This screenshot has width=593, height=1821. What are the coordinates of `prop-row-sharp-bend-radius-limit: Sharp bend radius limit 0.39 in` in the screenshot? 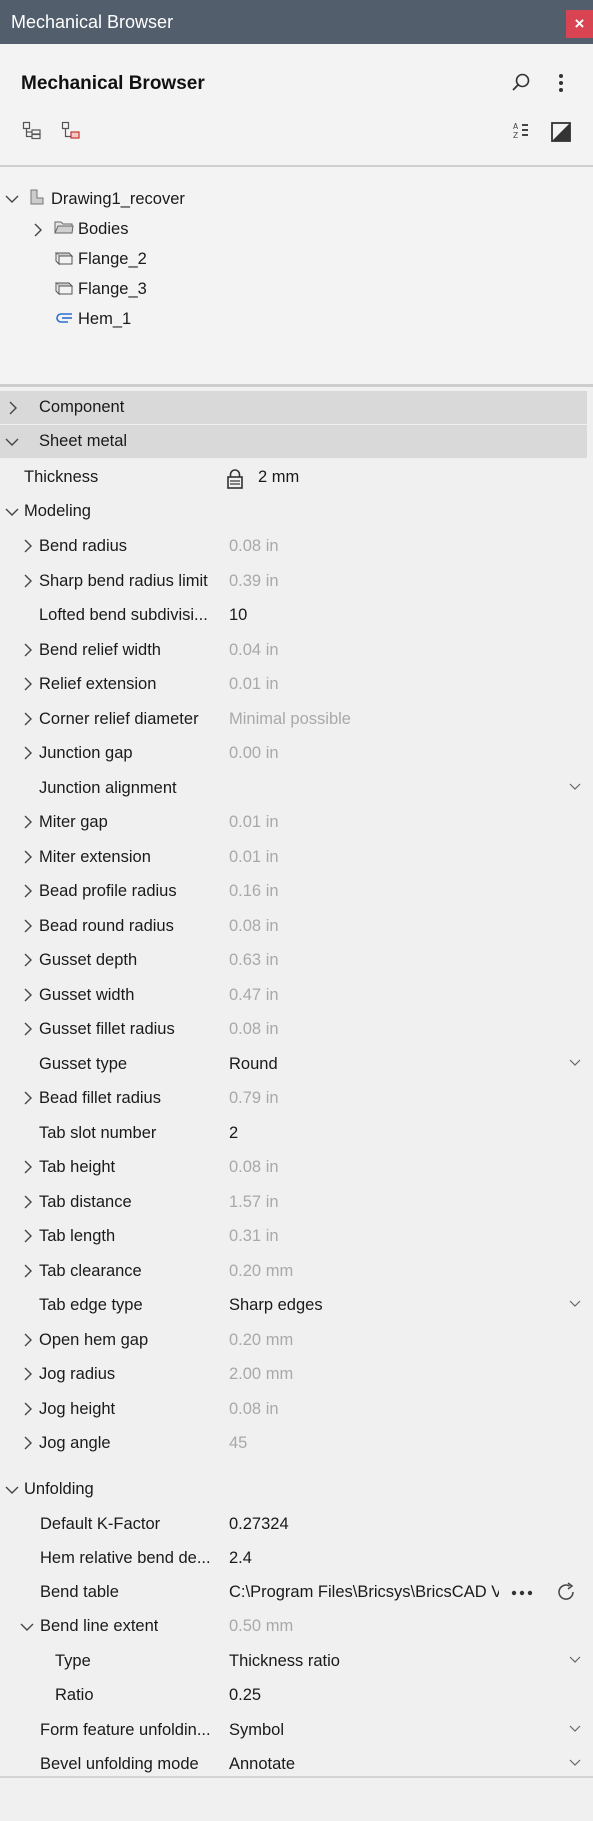 It's located at (296, 581).